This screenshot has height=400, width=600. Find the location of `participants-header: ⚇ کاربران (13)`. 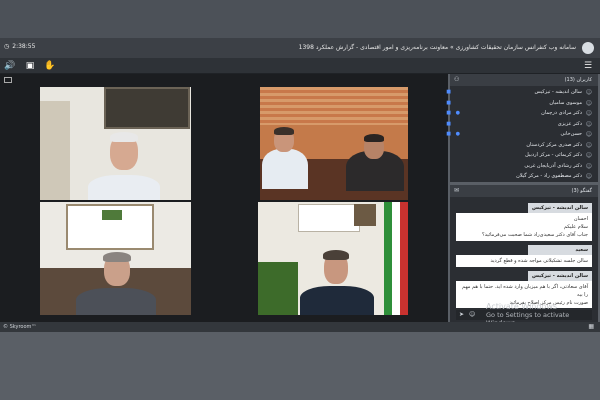

participants-header: ⚇ کاربران (13) is located at coordinates (524, 80).